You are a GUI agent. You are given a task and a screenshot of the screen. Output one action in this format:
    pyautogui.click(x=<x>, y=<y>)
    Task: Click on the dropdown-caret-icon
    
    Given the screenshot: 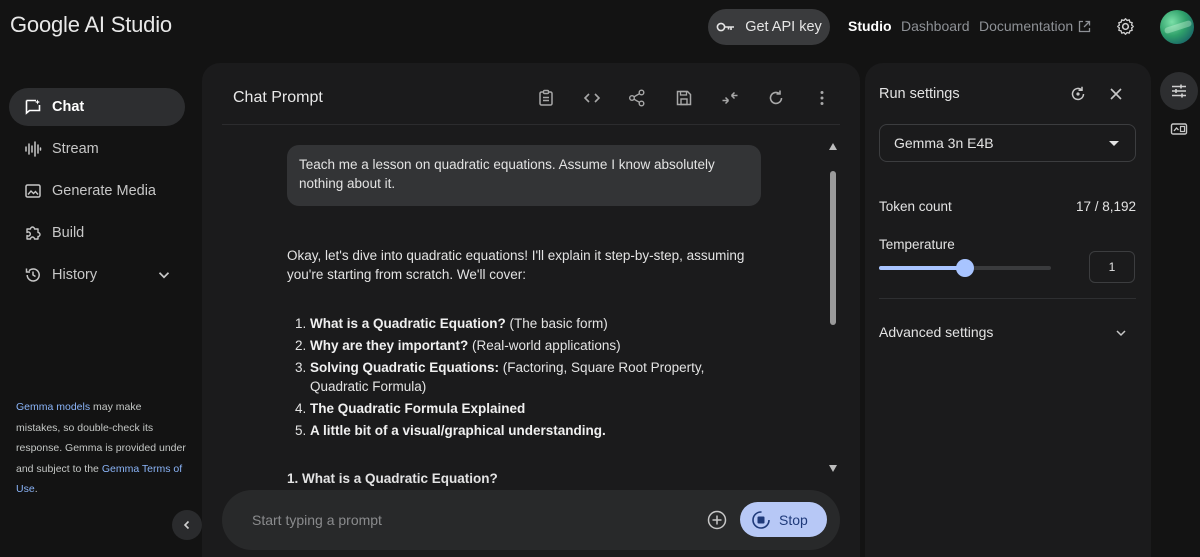 What is the action you would take?
    pyautogui.click(x=1114, y=143)
    